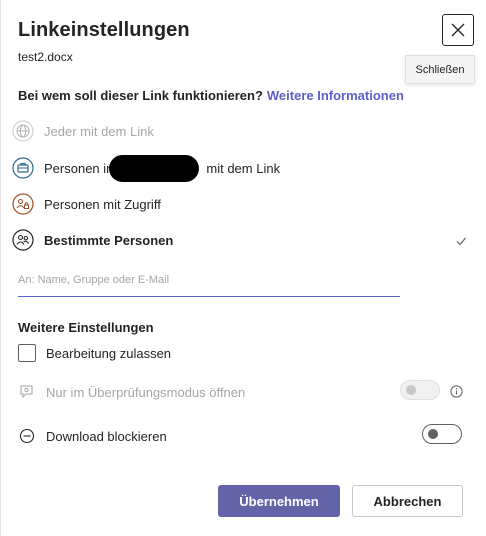 This screenshot has width=486, height=536. Describe the element at coordinates (23, 131) in the screenshot. I see `globe-icon` at that location.